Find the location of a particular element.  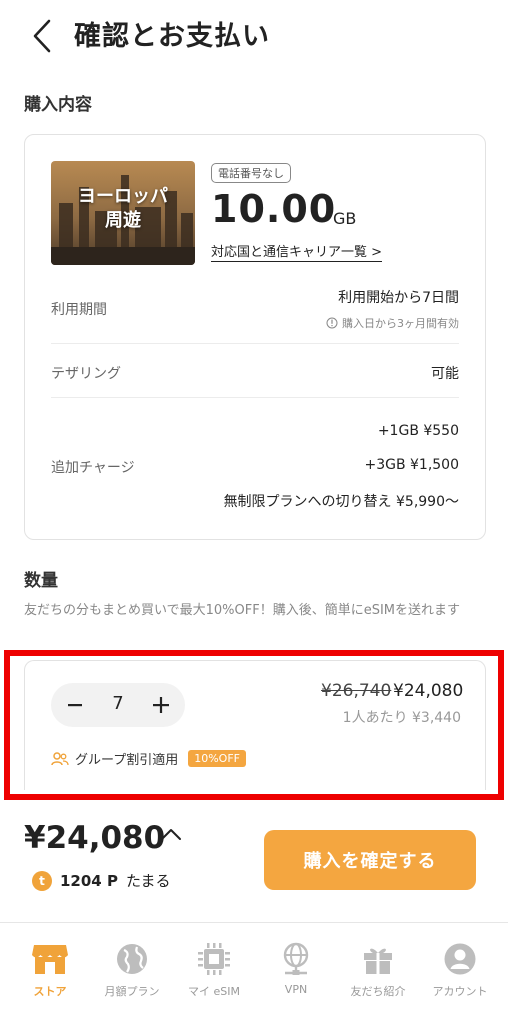

tab-monthly-plan: 月額プラン is located at coordinates (132, 969).